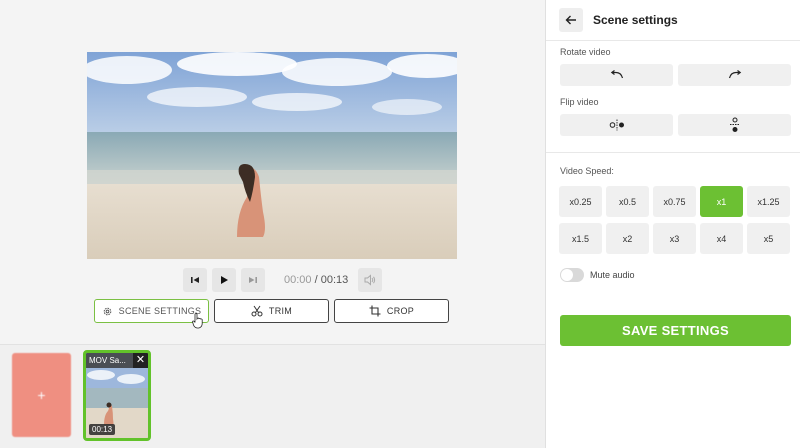 This screenshot has height=448, width=800. I want to click on gear-icon, so click(107, 311).